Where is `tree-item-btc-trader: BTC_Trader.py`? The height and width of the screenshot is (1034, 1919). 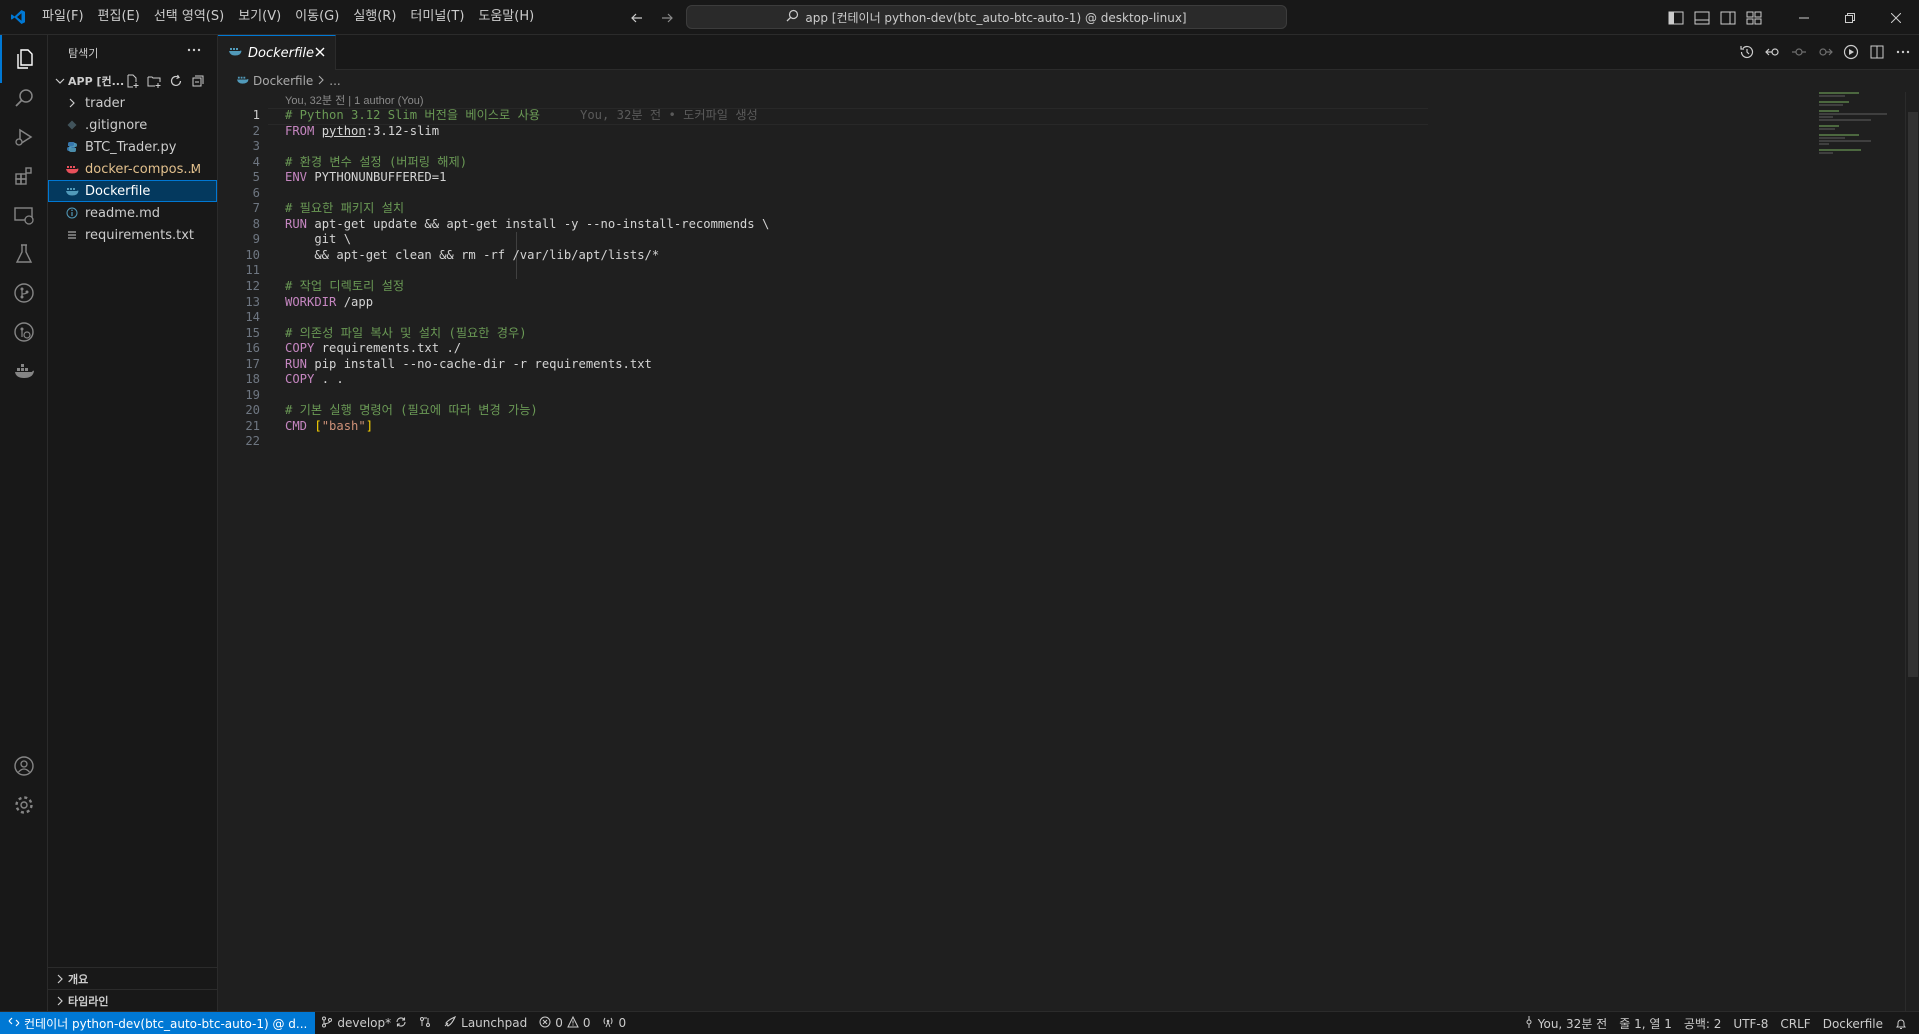 tree-item-btc-trader: BTC_Trader.py is located at coordinates (132, 147).